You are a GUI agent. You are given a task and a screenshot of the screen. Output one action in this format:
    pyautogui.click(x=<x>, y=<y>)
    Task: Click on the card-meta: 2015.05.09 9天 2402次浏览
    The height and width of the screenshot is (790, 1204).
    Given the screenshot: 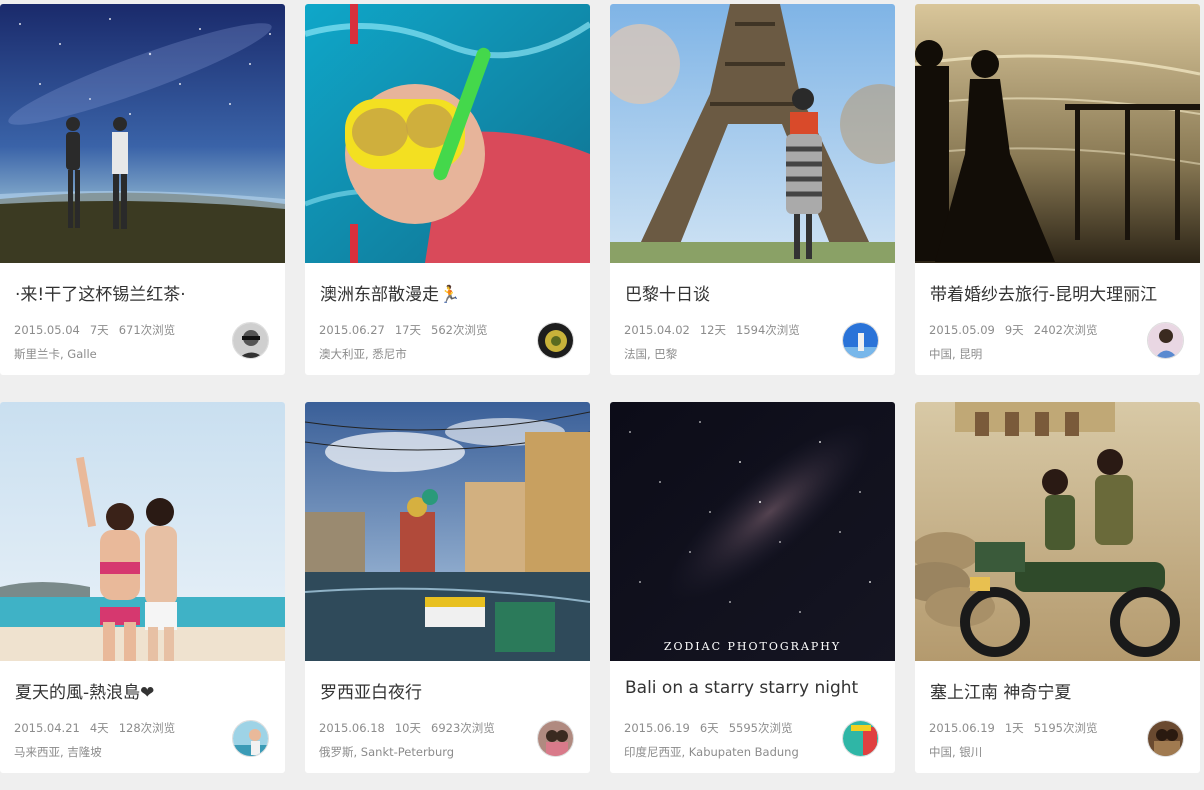 What is the action you would take?
    pyautogui.click(x=1018, y=330)
    